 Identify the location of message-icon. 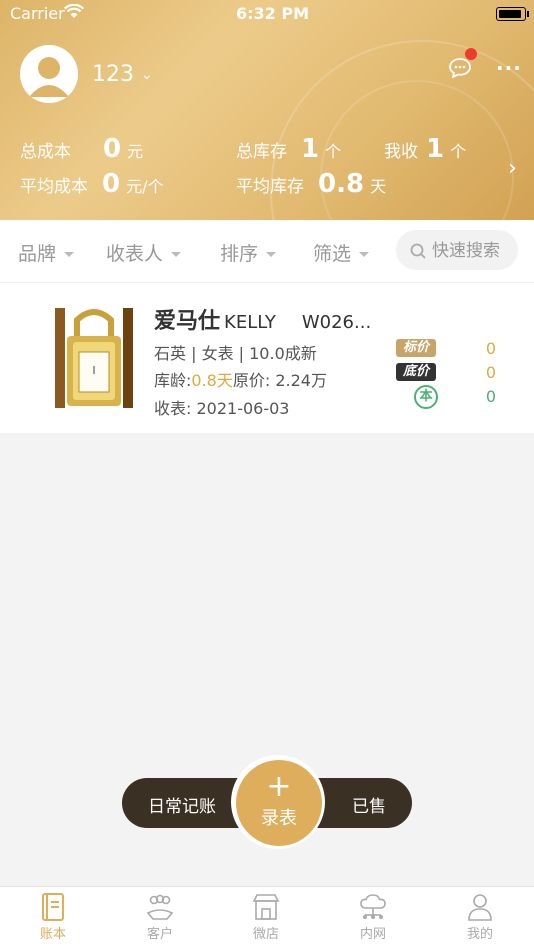
(460, 68).